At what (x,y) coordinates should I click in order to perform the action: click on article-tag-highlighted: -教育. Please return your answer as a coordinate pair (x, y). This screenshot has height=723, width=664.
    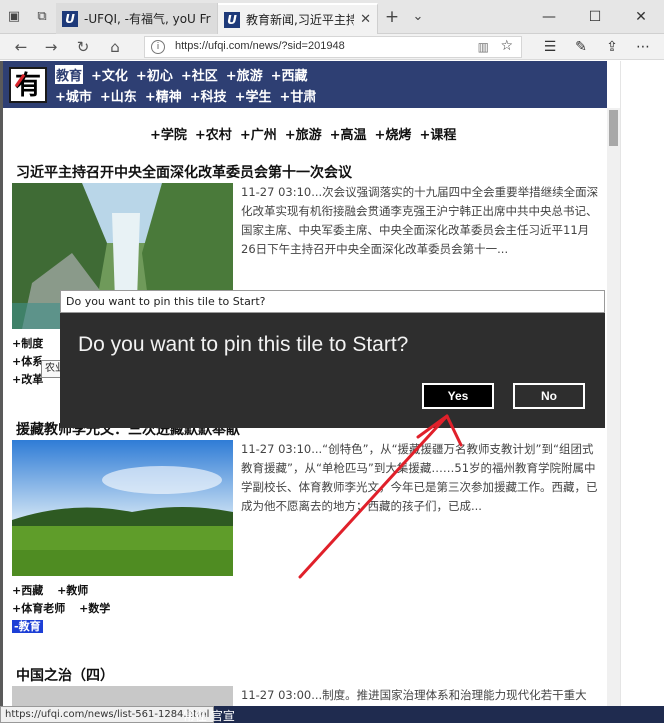
    Looking at the image, I should click on (27, 626).